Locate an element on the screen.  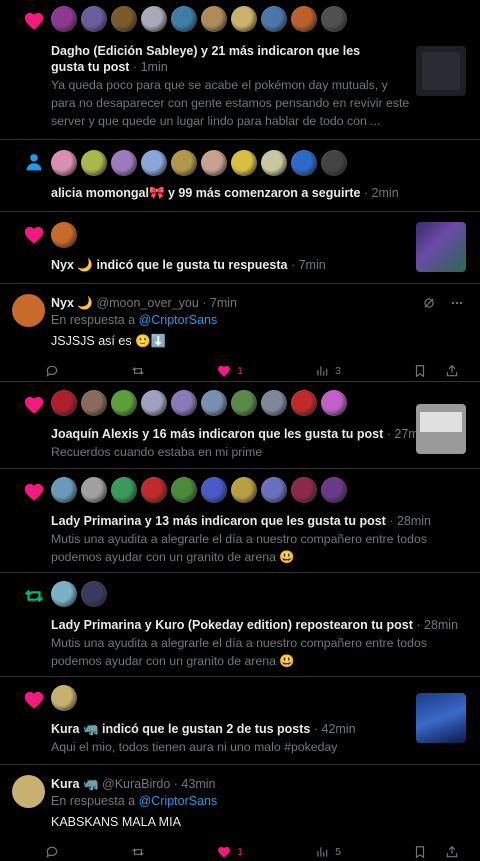
tweet-text: KABSKANS MALA MIA is located at coordinates (116, 822).